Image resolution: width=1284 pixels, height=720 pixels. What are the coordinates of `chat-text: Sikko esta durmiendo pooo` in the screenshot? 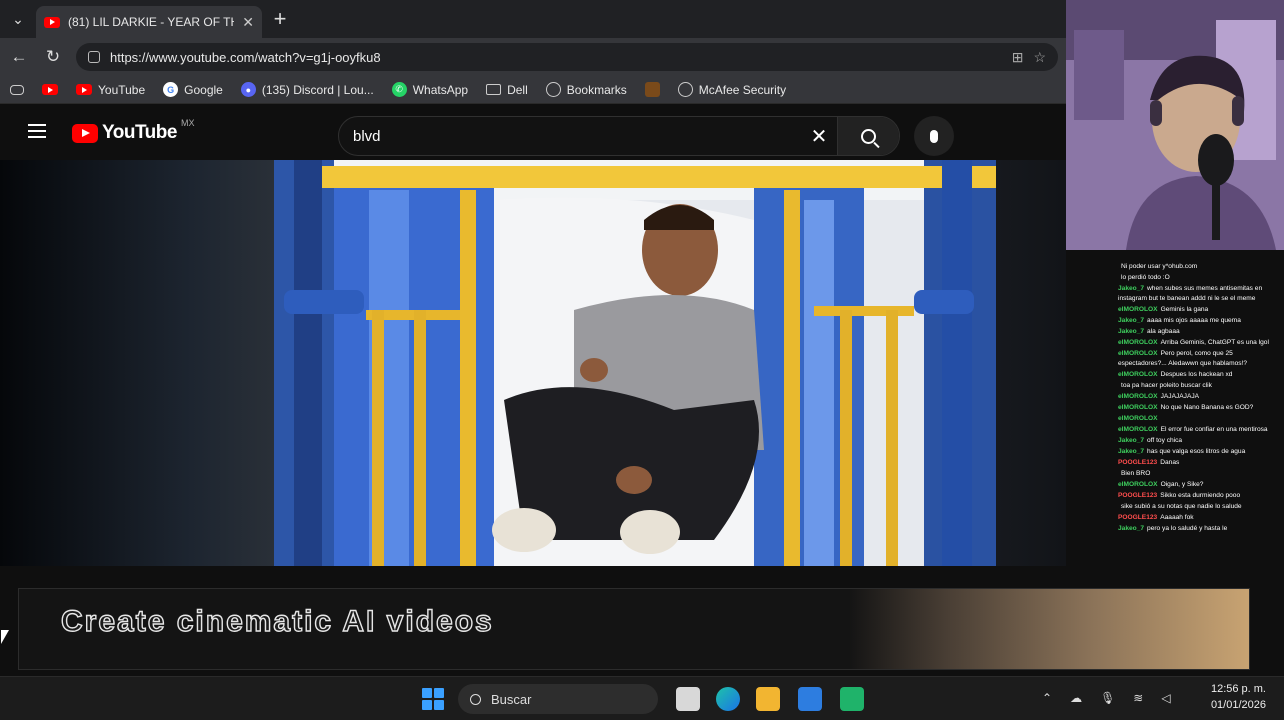 It's located at (1200, 495).